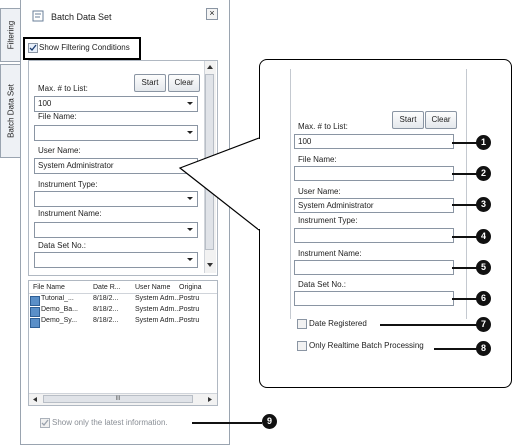  Describe the element at coordinates (441, 120) in the screenshot. I see `callout-clear-button: Clear` at that location.